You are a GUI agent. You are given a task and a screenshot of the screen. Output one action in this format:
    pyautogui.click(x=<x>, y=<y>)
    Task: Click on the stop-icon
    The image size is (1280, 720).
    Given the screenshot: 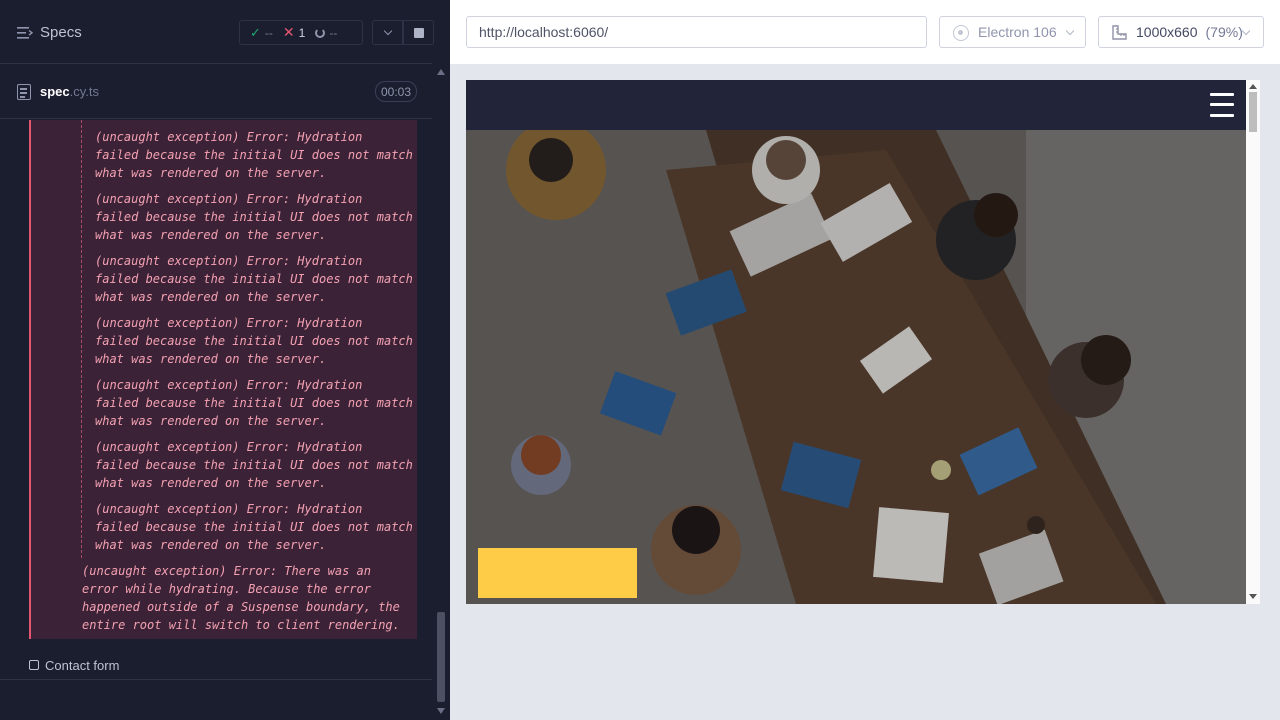 What is the action you would take?
    pyautogui.click(x=418, y=32)
    